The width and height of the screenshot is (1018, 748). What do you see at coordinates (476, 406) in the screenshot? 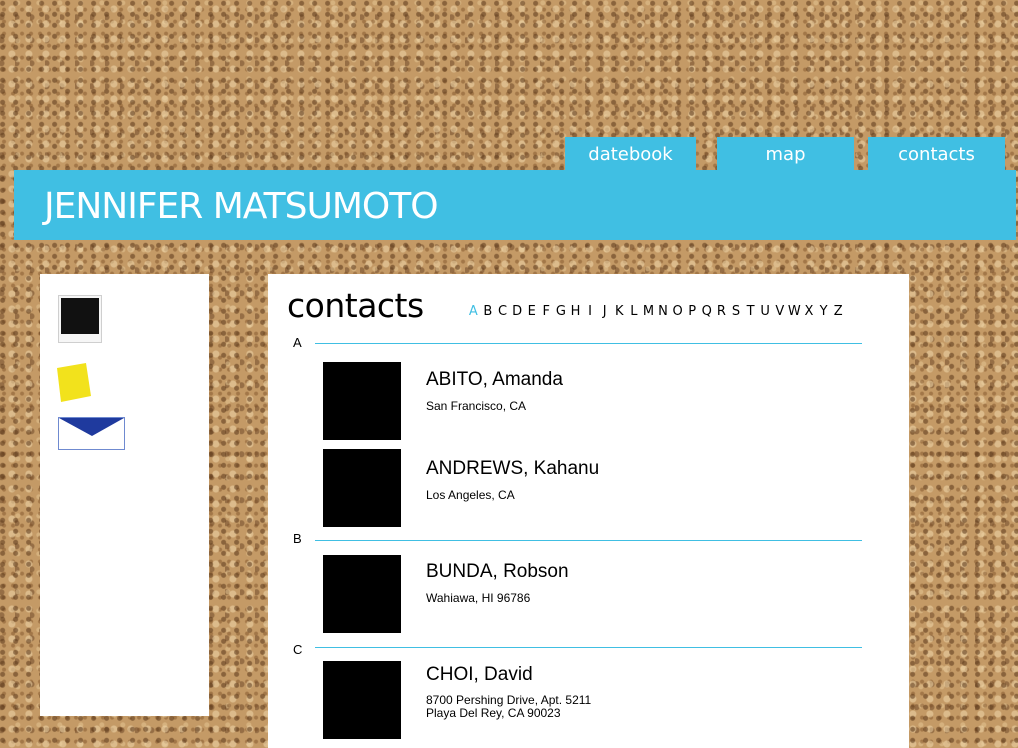
I see `contact-address: San Francisco, CA` at bounding box center [476, 406].